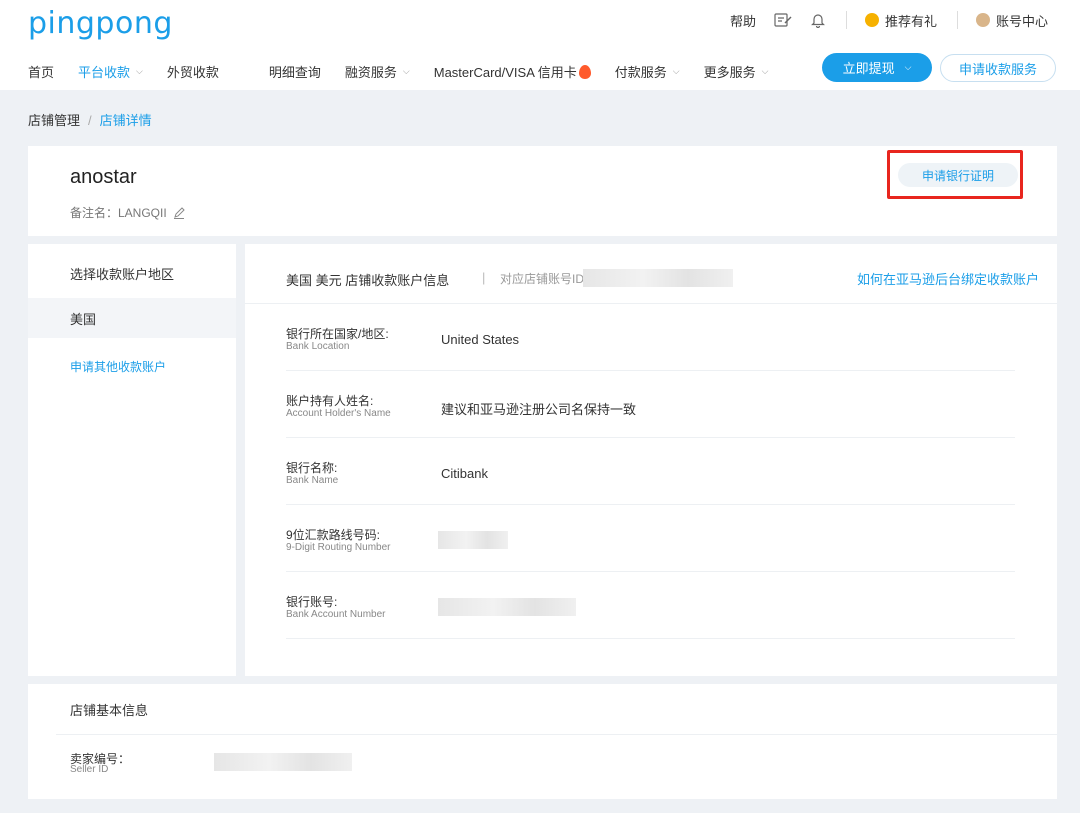 Image resolution: width=1080 pixels, height=813 pixels. What do you see at coordinates (336, 614) in the screenshot?
I see `field-label-en: Bank Account Number` at bounding box center [336, 614].